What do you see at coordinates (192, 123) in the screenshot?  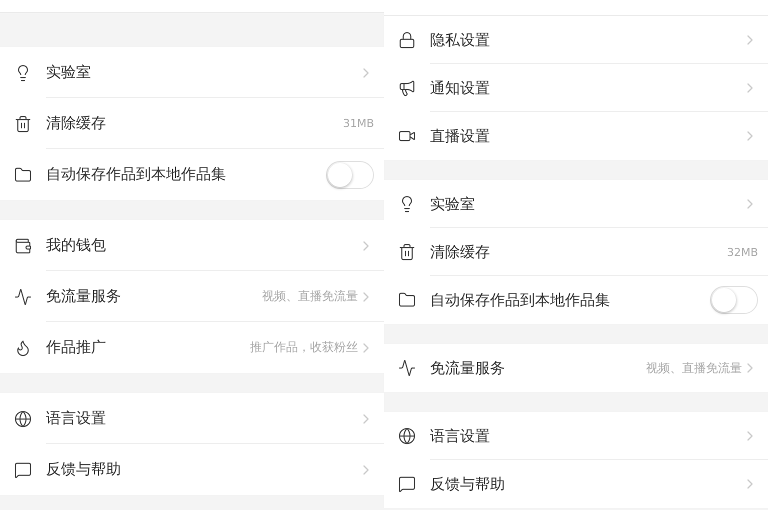 I see `settings-row: 清除缓存 31MB` at bounding box center [192, 123].